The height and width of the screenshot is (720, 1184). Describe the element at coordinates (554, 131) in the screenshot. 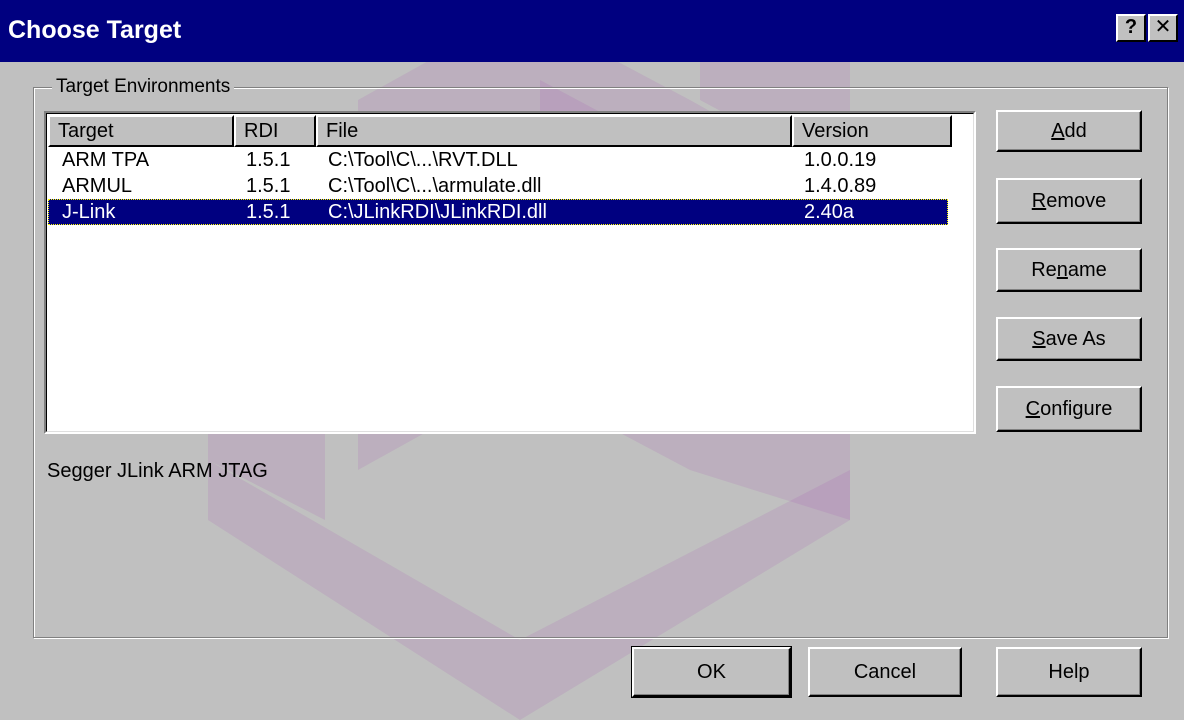

I see `column-header-file: File` at that location.